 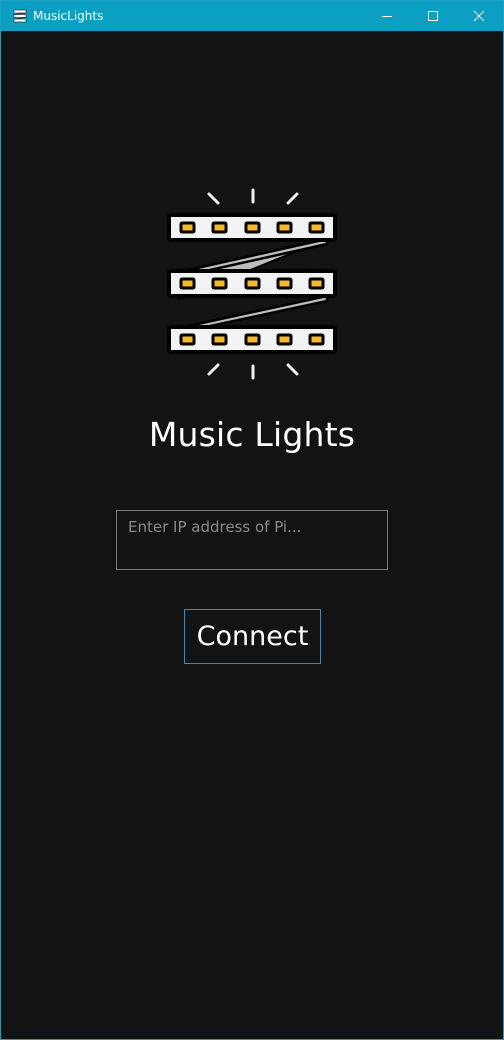 I want to click on close-button, so click(x=479, y=16).